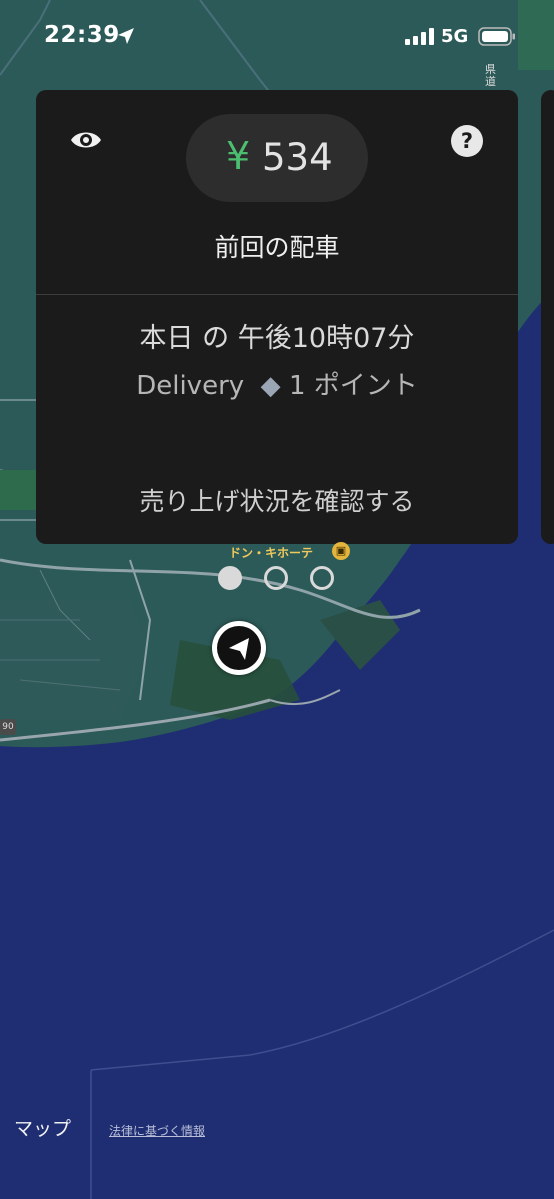  Describe the element at coordinates (126, 36) in the screenshot. I see `location-arrow-icon` at that location.